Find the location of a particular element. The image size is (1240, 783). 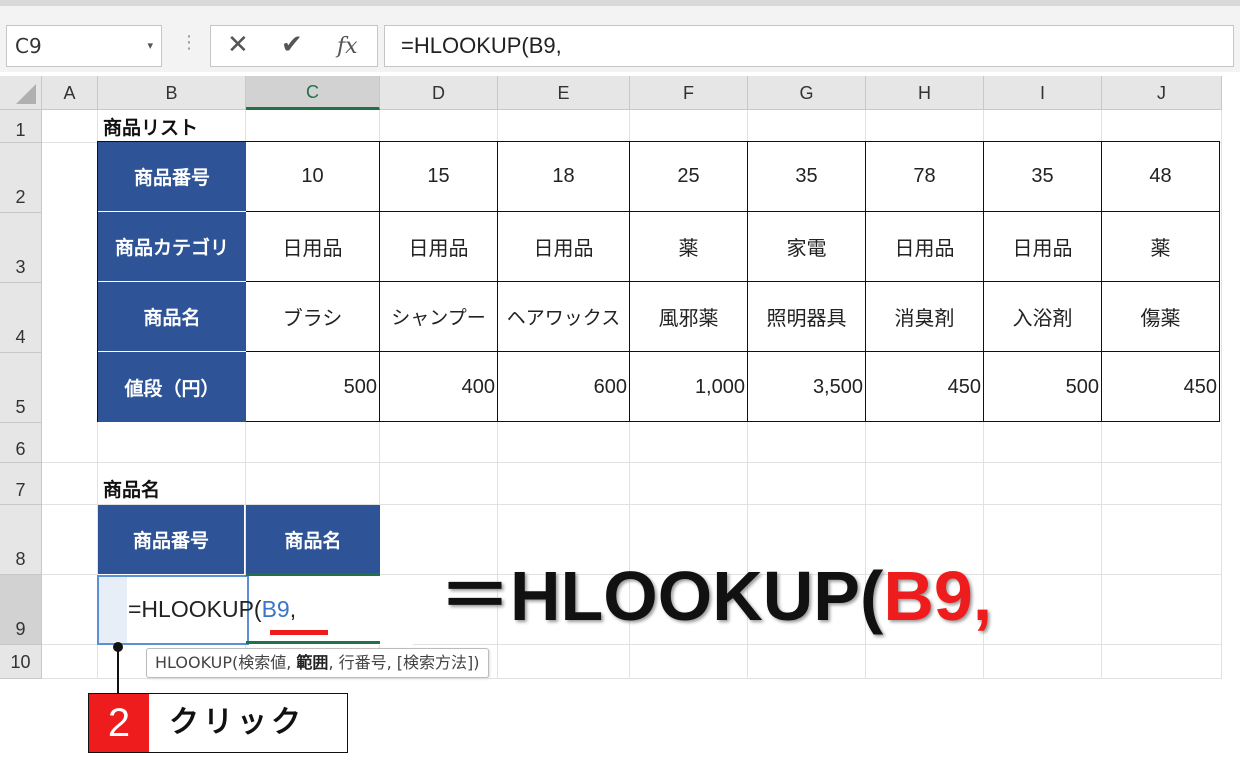

column-header-h: H is located at coordinates (925, 93).